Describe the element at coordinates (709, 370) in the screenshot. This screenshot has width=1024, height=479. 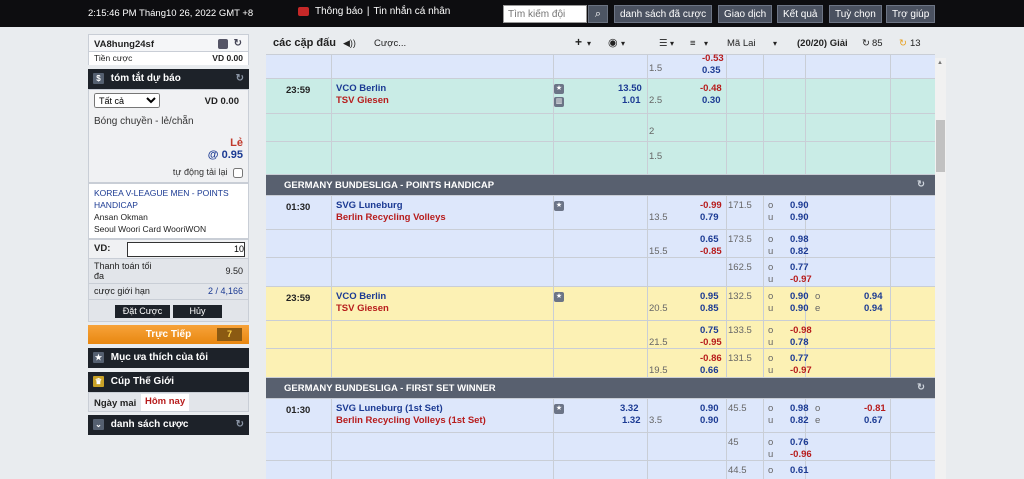
I see `odds-cell: 0.66` at that location.